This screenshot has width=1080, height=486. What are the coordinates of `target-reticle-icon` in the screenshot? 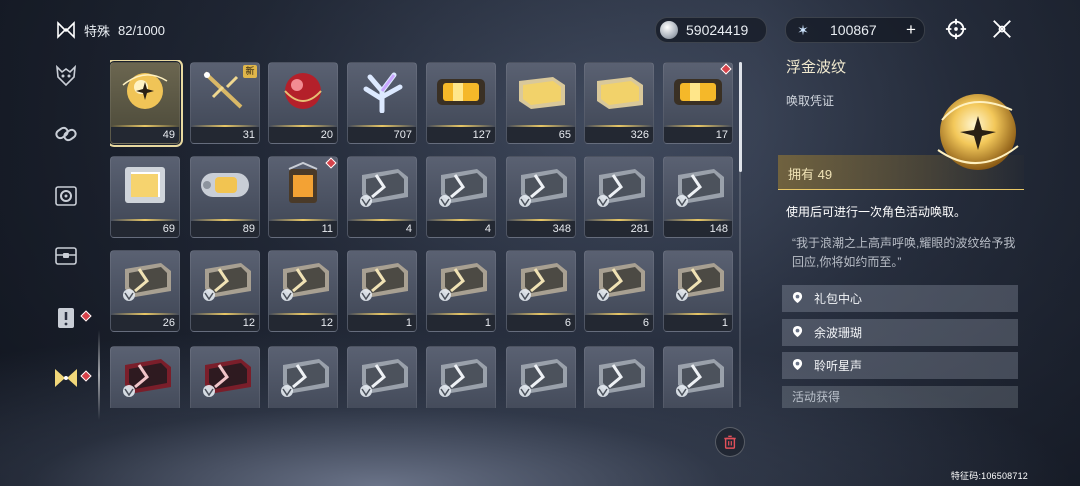 It's located at (956, 29).